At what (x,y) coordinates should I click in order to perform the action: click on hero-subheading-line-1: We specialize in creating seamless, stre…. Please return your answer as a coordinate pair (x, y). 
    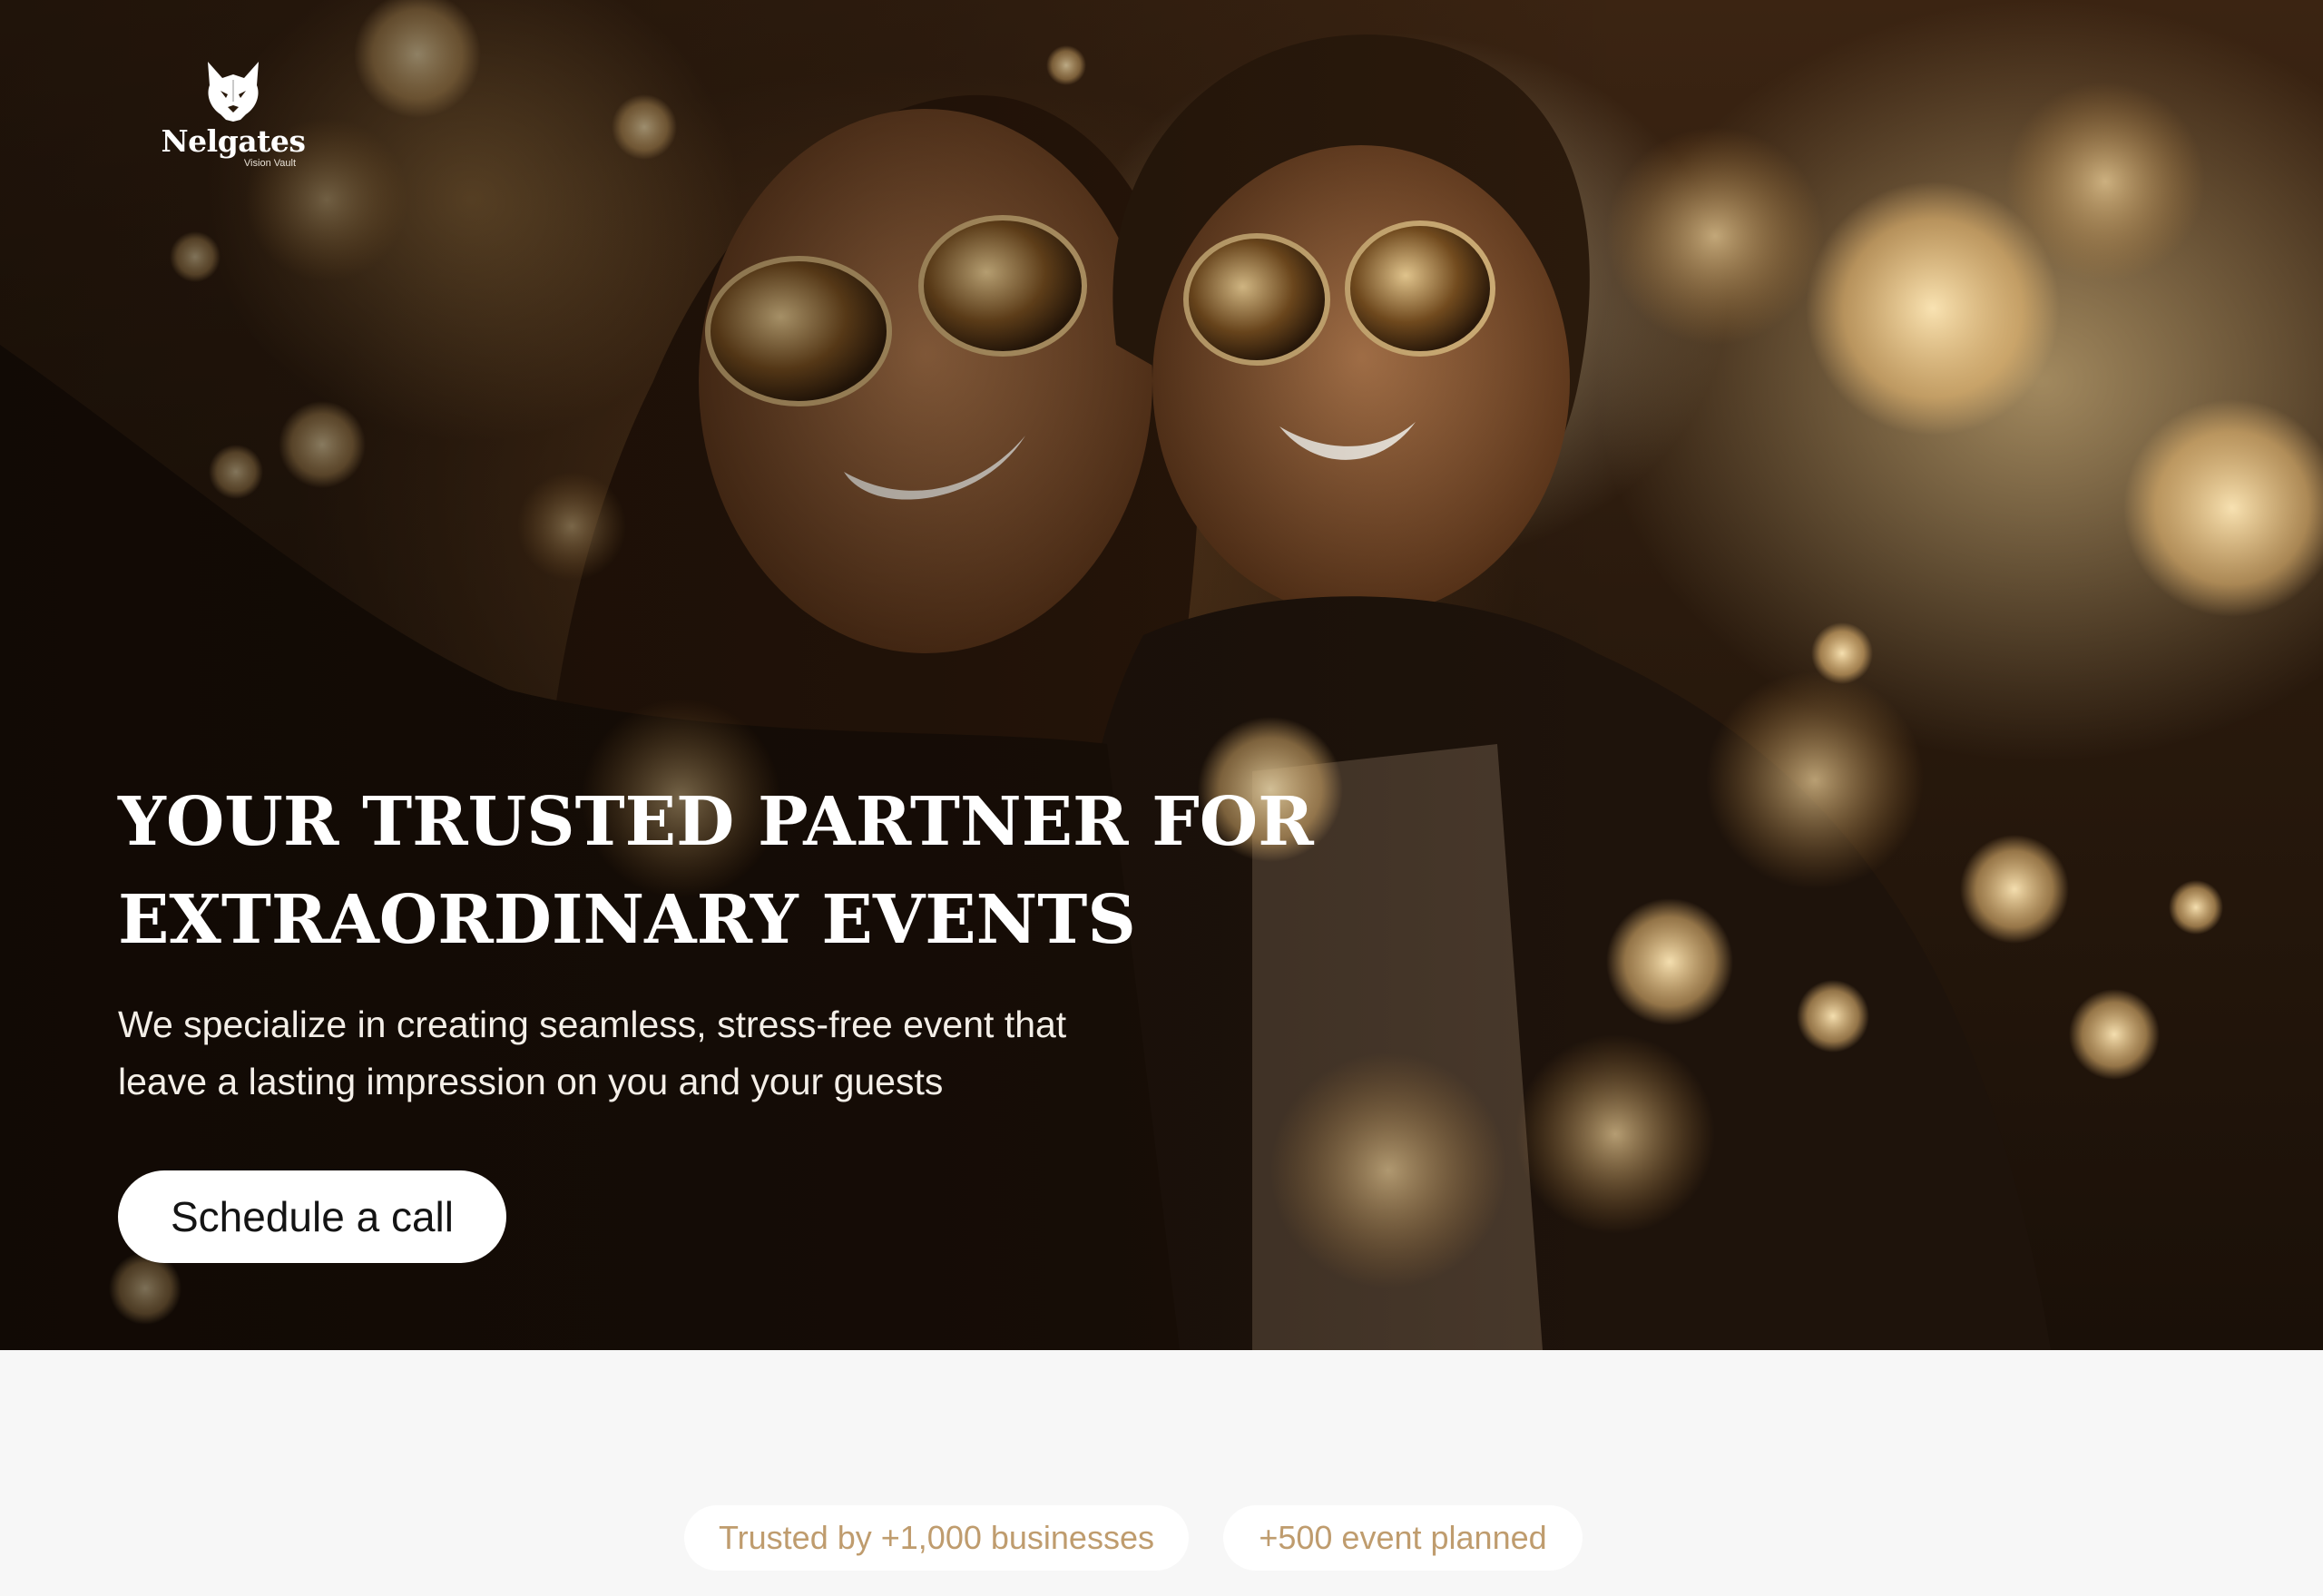
    Looking at the image, I should click on (592, 1024).